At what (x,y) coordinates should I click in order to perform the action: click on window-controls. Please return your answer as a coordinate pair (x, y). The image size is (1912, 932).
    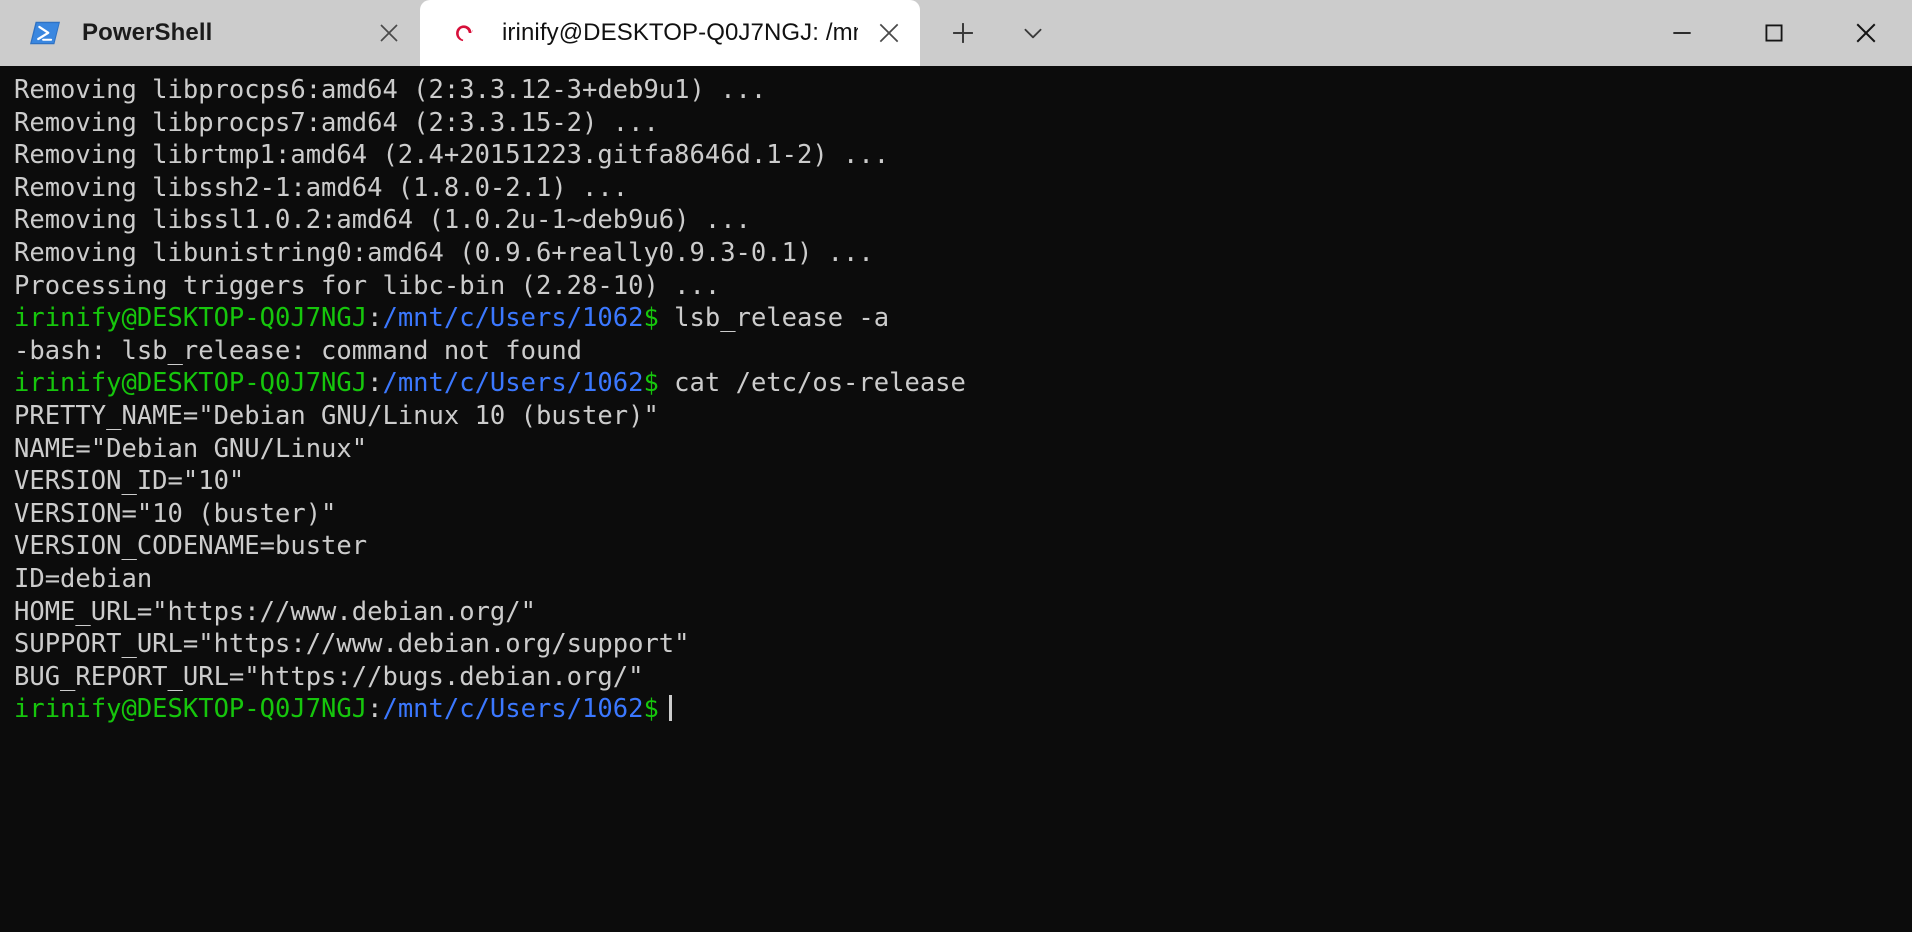
    Looking at the image, I should click on (1774, 33).